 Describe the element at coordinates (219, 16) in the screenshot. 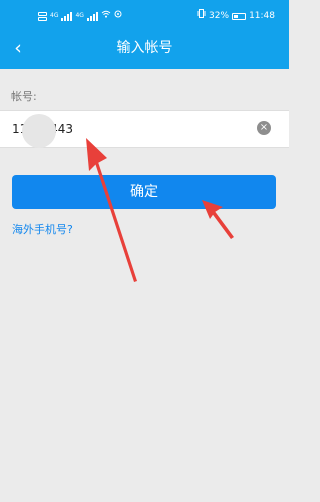

I see `battery-percent: 32%` at that location.